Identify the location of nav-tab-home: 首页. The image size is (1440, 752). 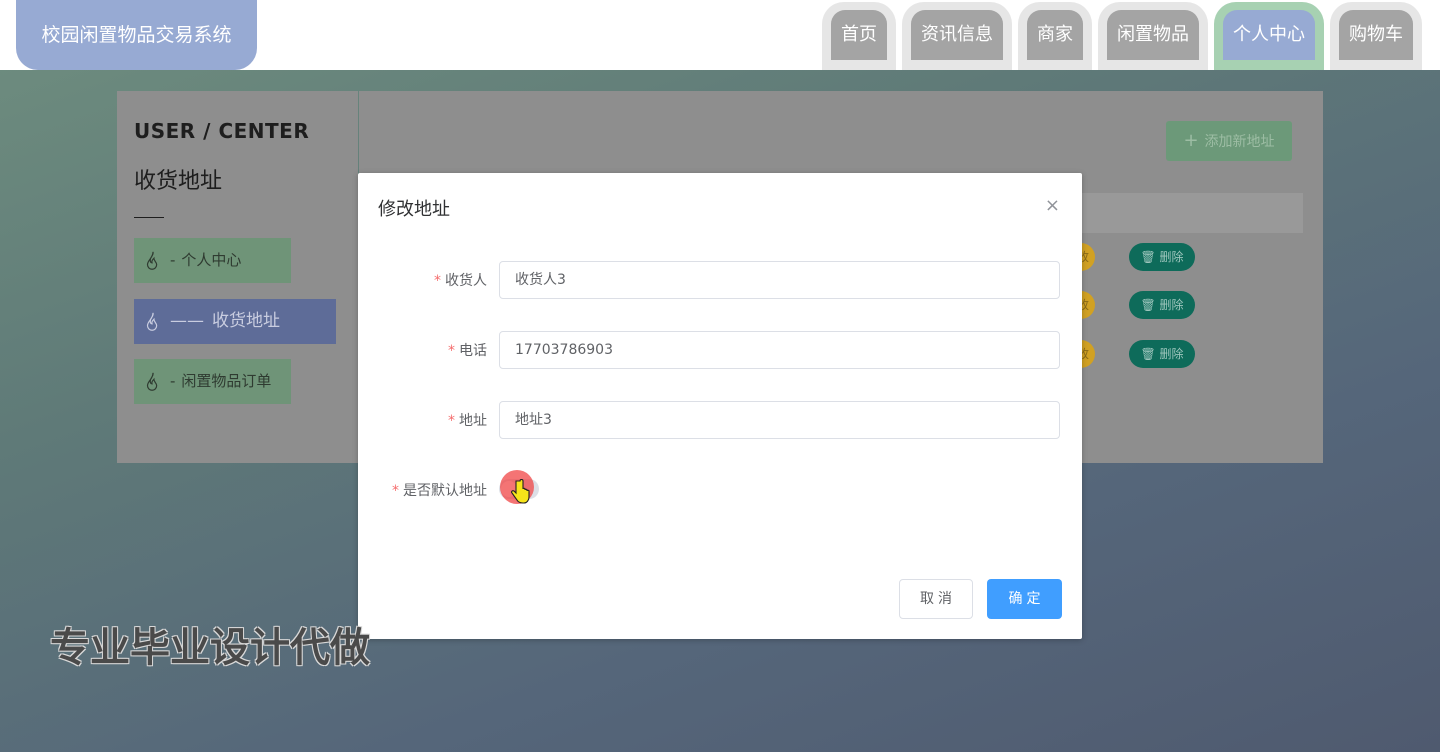
(859, 36).